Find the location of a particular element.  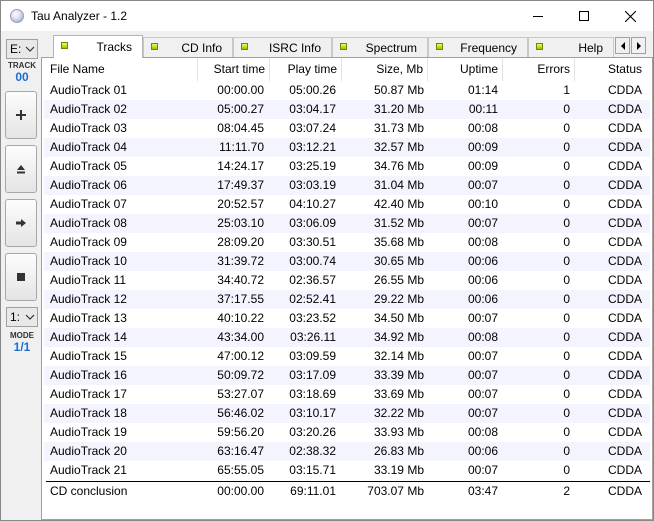

table-cell: 32.14 Mb is located at coordinates (398, 356).